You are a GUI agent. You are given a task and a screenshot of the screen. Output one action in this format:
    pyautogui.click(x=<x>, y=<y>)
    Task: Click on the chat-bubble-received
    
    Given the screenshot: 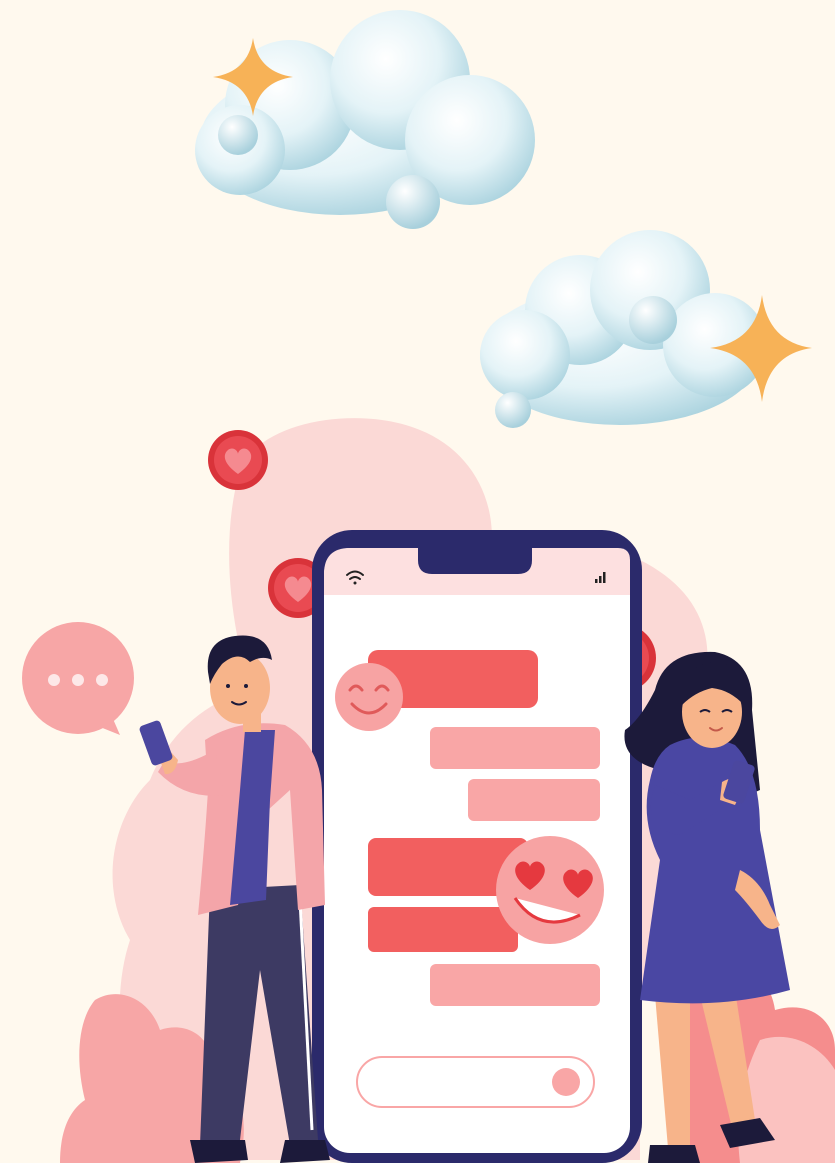 What is the action you would take?
    pyautogui.click(x=443, y=929)
    